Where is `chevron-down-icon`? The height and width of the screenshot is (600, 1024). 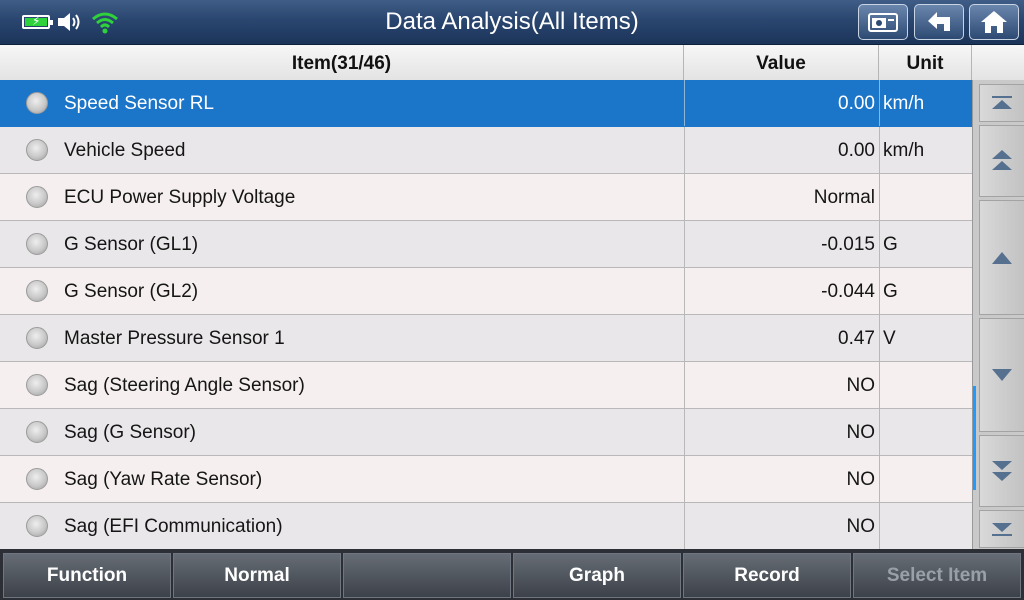
chevron-down-icon is located at coordinates (1002, 375).